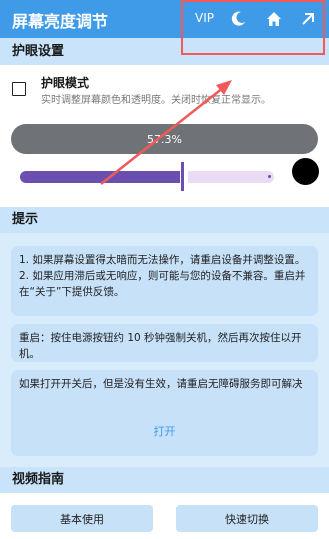  What do you see at coordinates (166, 132) in the screenshot?
I see `annotation-arrow` at bounding box center [166, 132].